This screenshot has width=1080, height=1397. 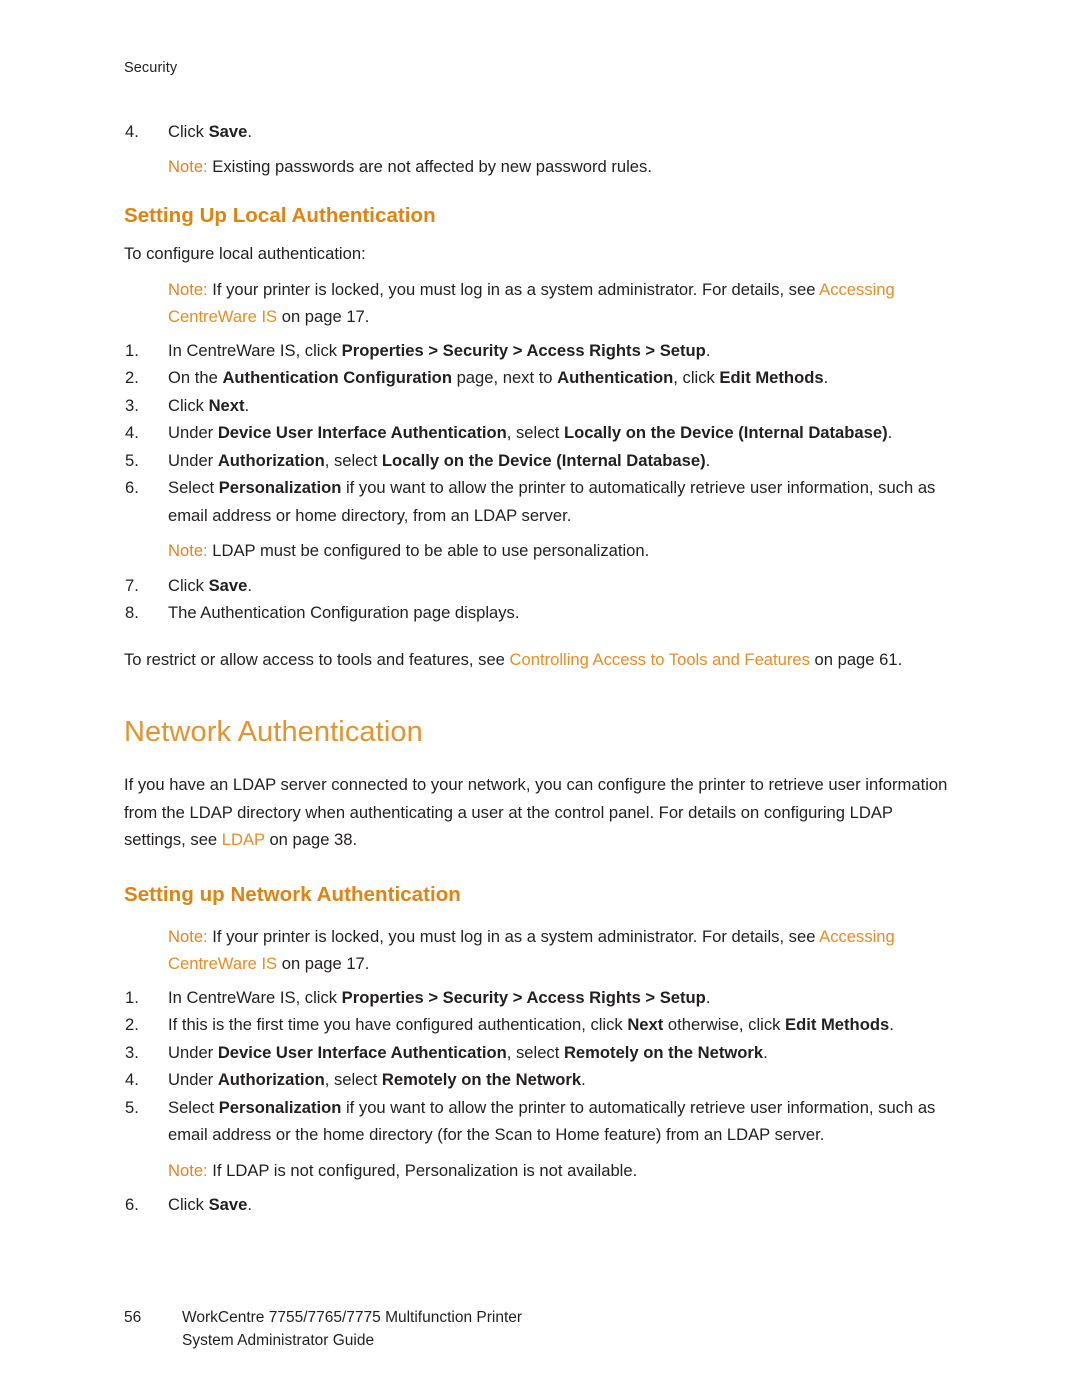 What do you see at coordinates (724, 1024) in the screenshot?
I see `list-item-text: otherwise, click` at bounding box center [724, 1024].